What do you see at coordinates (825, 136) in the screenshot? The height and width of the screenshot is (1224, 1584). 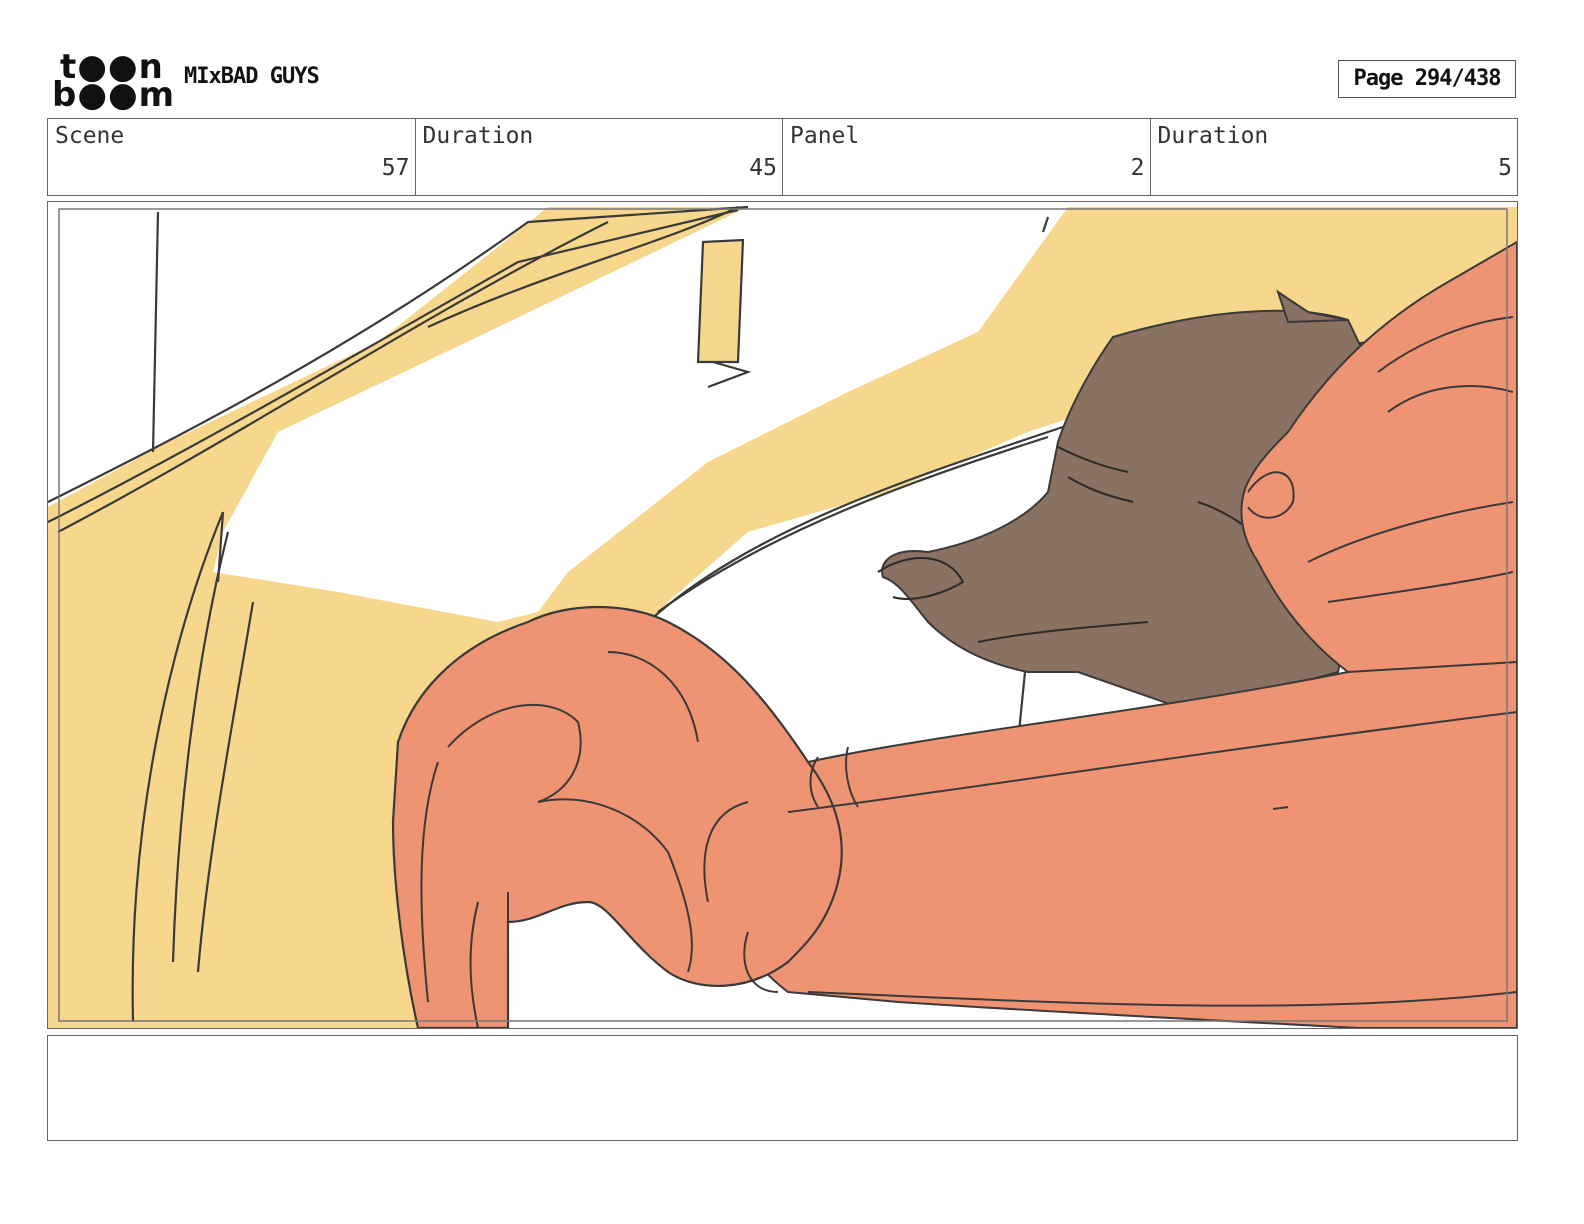 I see `panel-label: Panel` at bounding box center [825, 136].